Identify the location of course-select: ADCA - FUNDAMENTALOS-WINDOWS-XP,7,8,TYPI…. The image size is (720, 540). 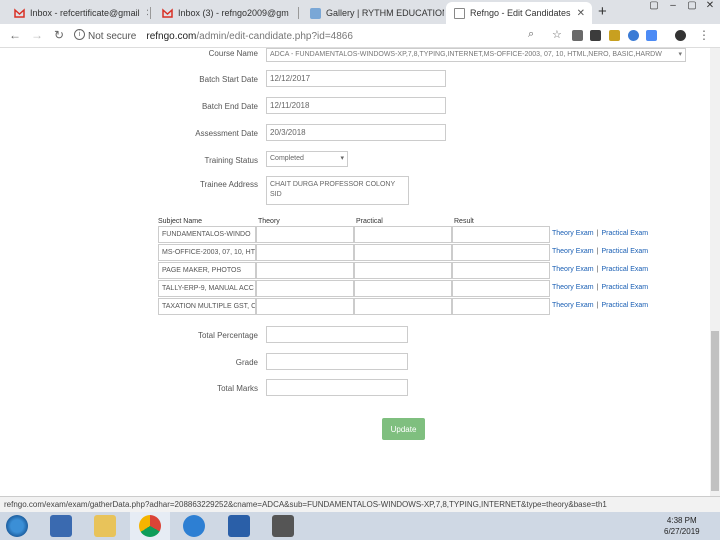
(476, 55).